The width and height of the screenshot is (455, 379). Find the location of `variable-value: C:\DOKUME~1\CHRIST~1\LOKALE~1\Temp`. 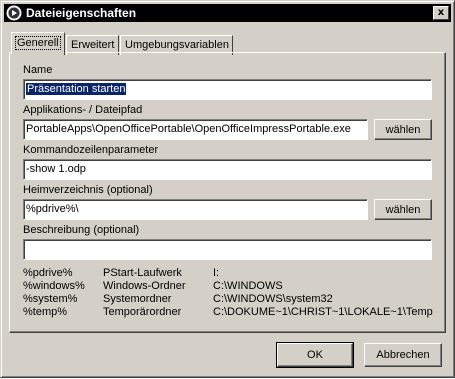

variable-value: C:\DOKUME~1\CHRIST~1\LOKALE~1\Temp is located at coordinates (323, 312).